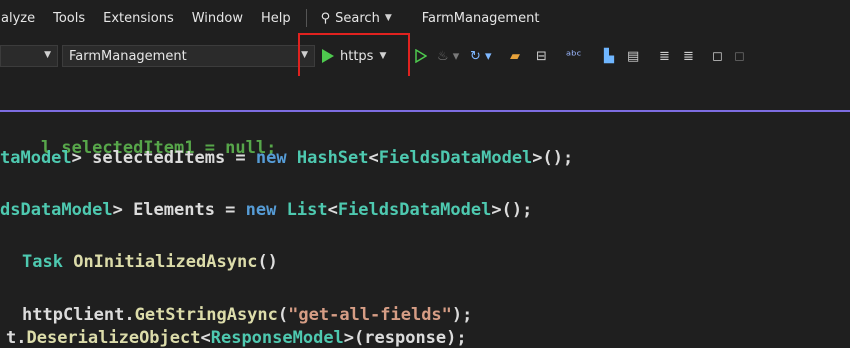 The width and height of the screenshot is (850, 348). I want to click on restart-icon: ↻ ▾, so click(481, 56).